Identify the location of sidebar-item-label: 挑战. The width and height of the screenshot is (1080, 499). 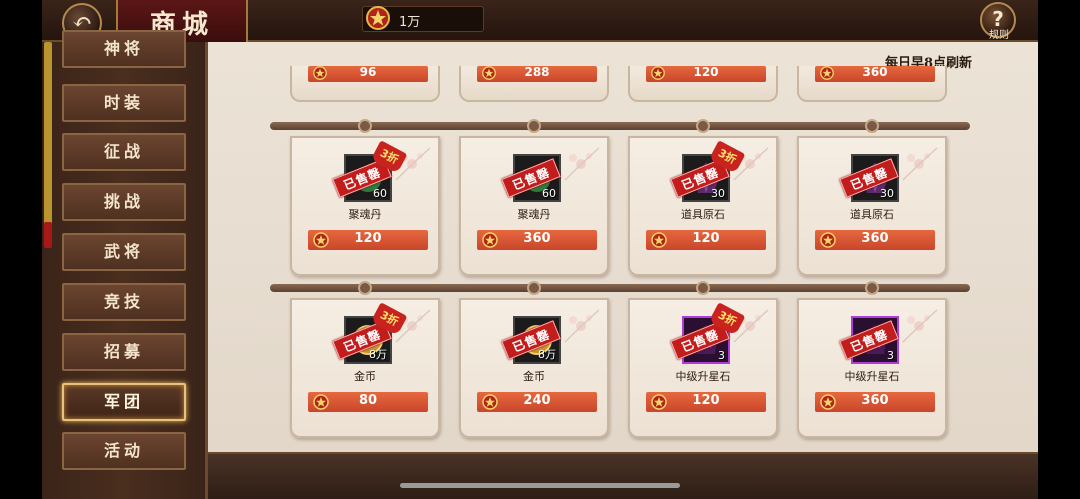
(123, 201).